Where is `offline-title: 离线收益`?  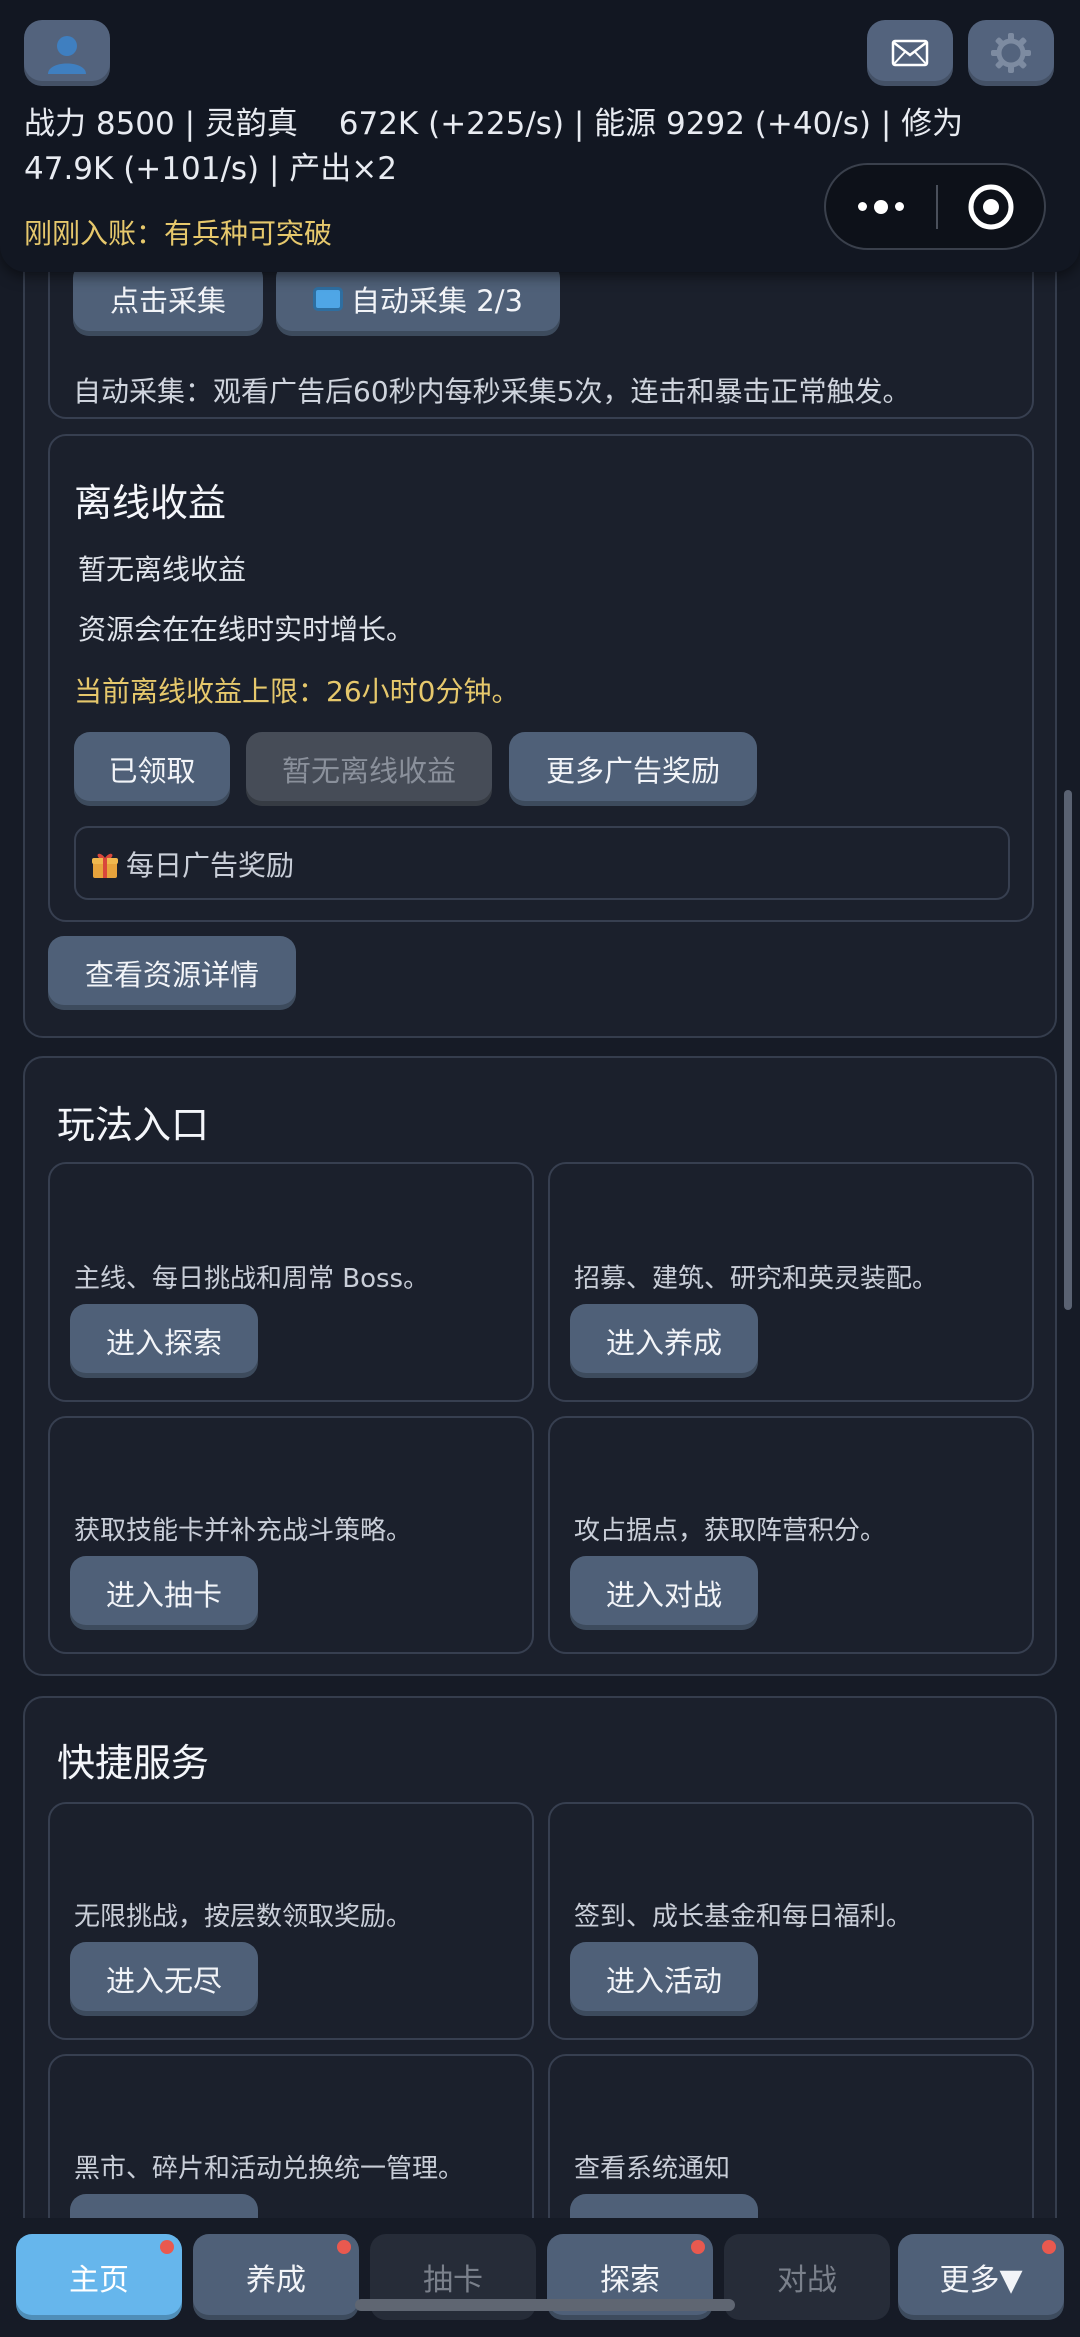 offline-title: 离线收益 is located at coordinates (150, 503).